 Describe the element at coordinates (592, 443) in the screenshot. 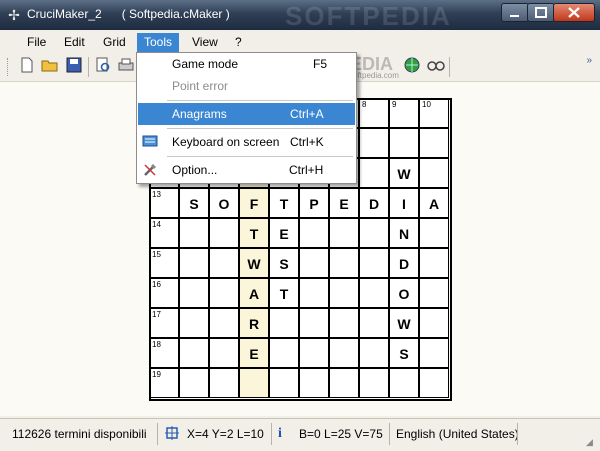

I see `resize-grip-icon: ◢` at that location.